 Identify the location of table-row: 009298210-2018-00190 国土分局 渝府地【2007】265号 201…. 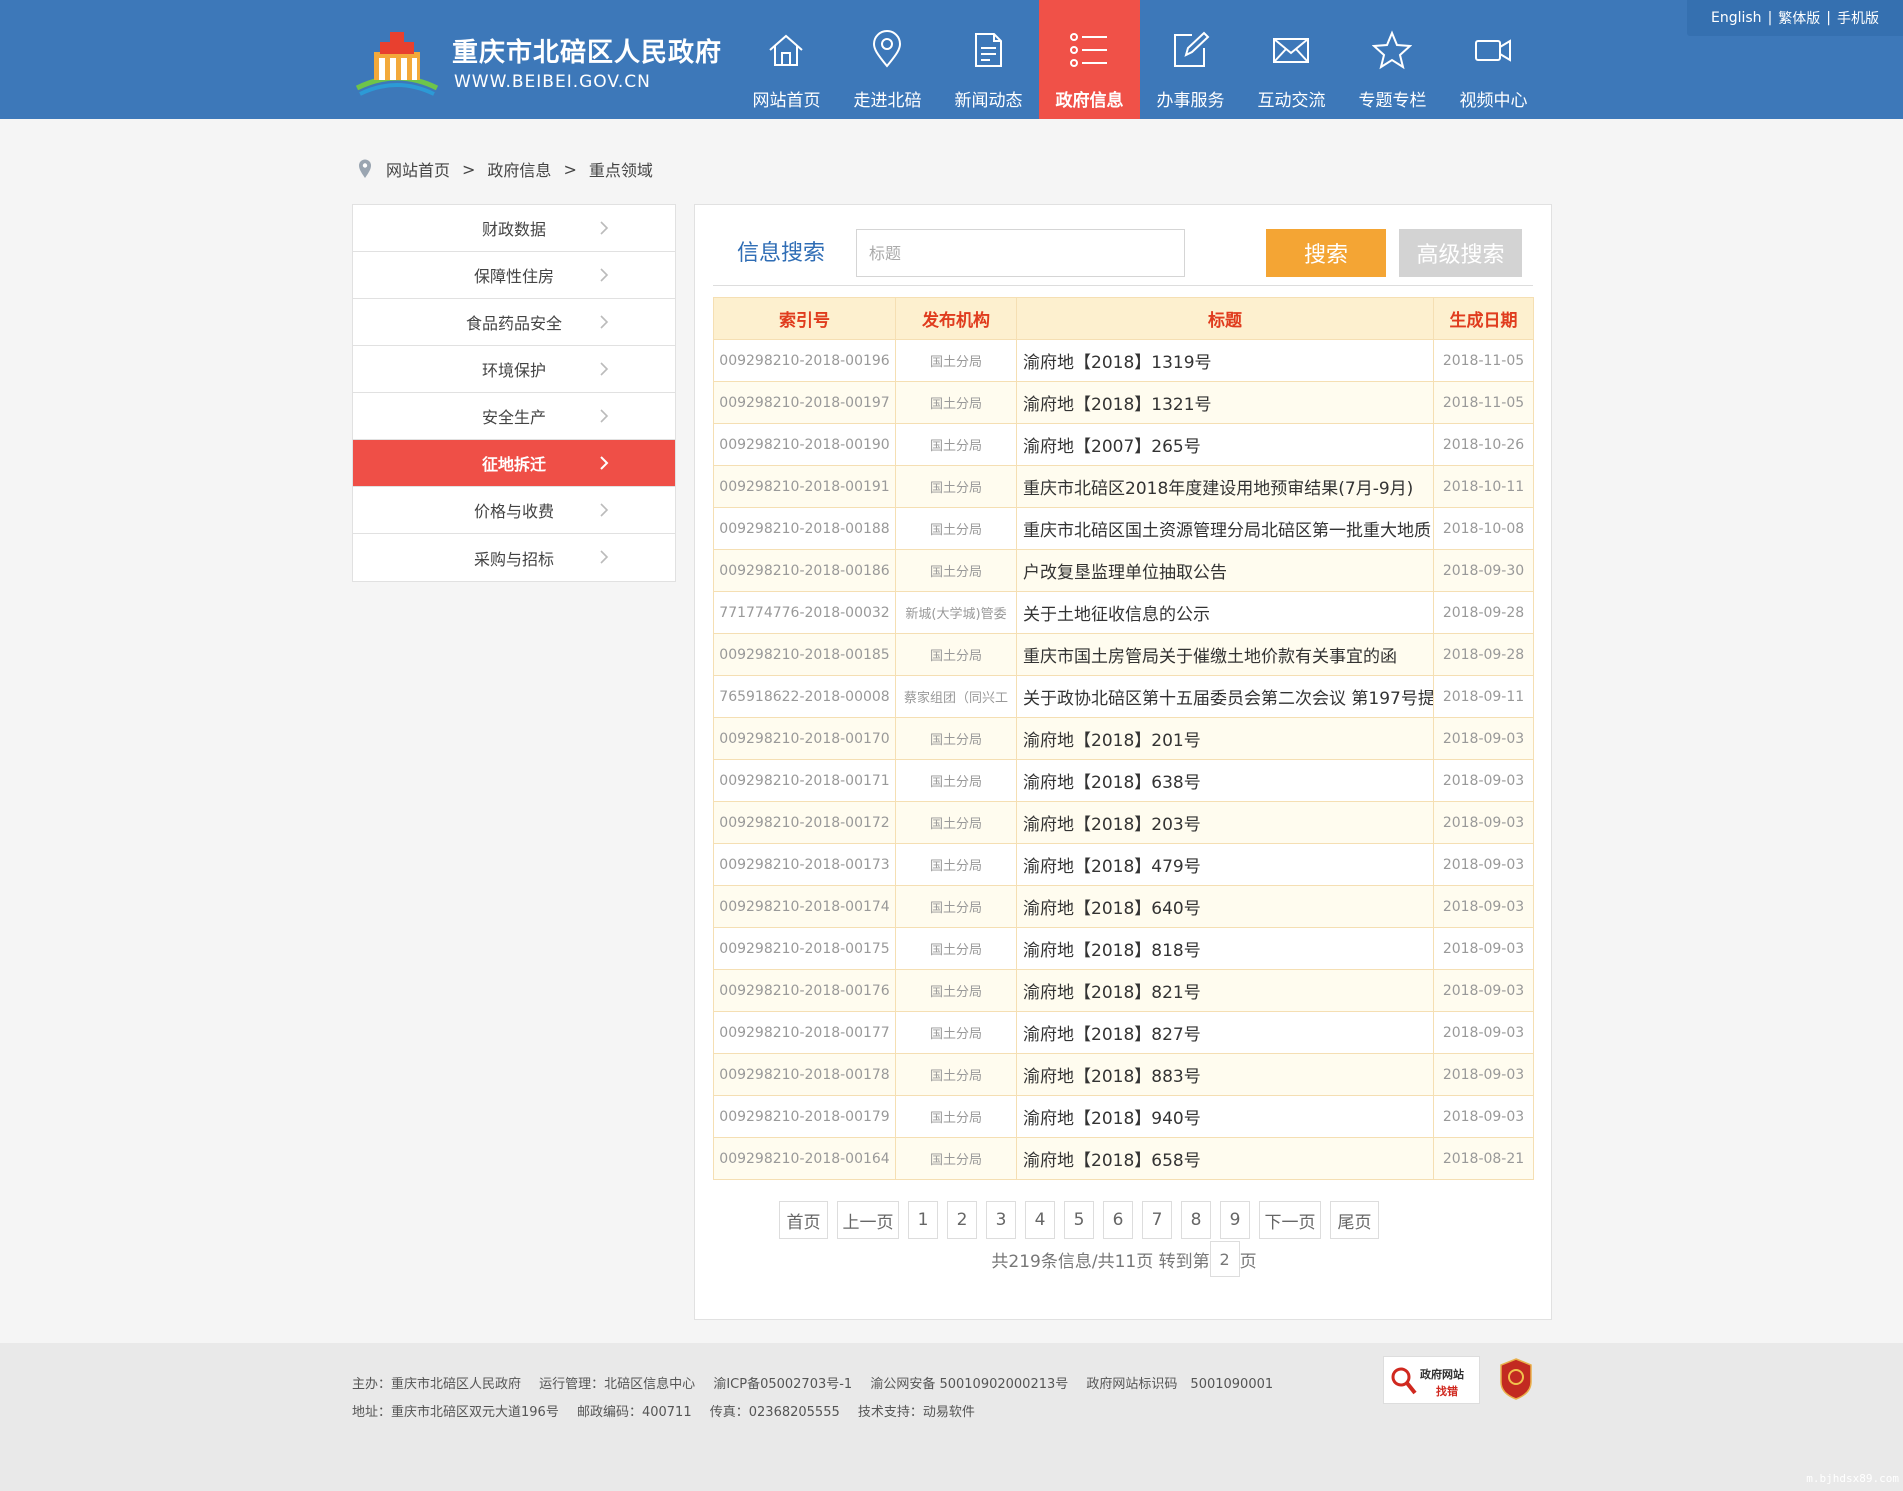
(1123, 444).